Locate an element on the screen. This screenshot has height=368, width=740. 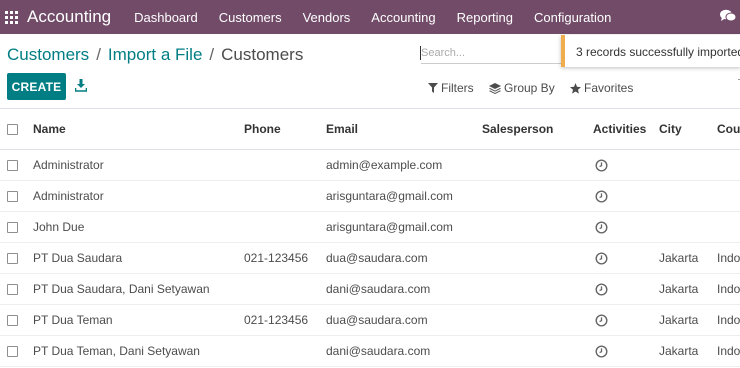
menu-customers: Customers is located at coordinates (250, 17).